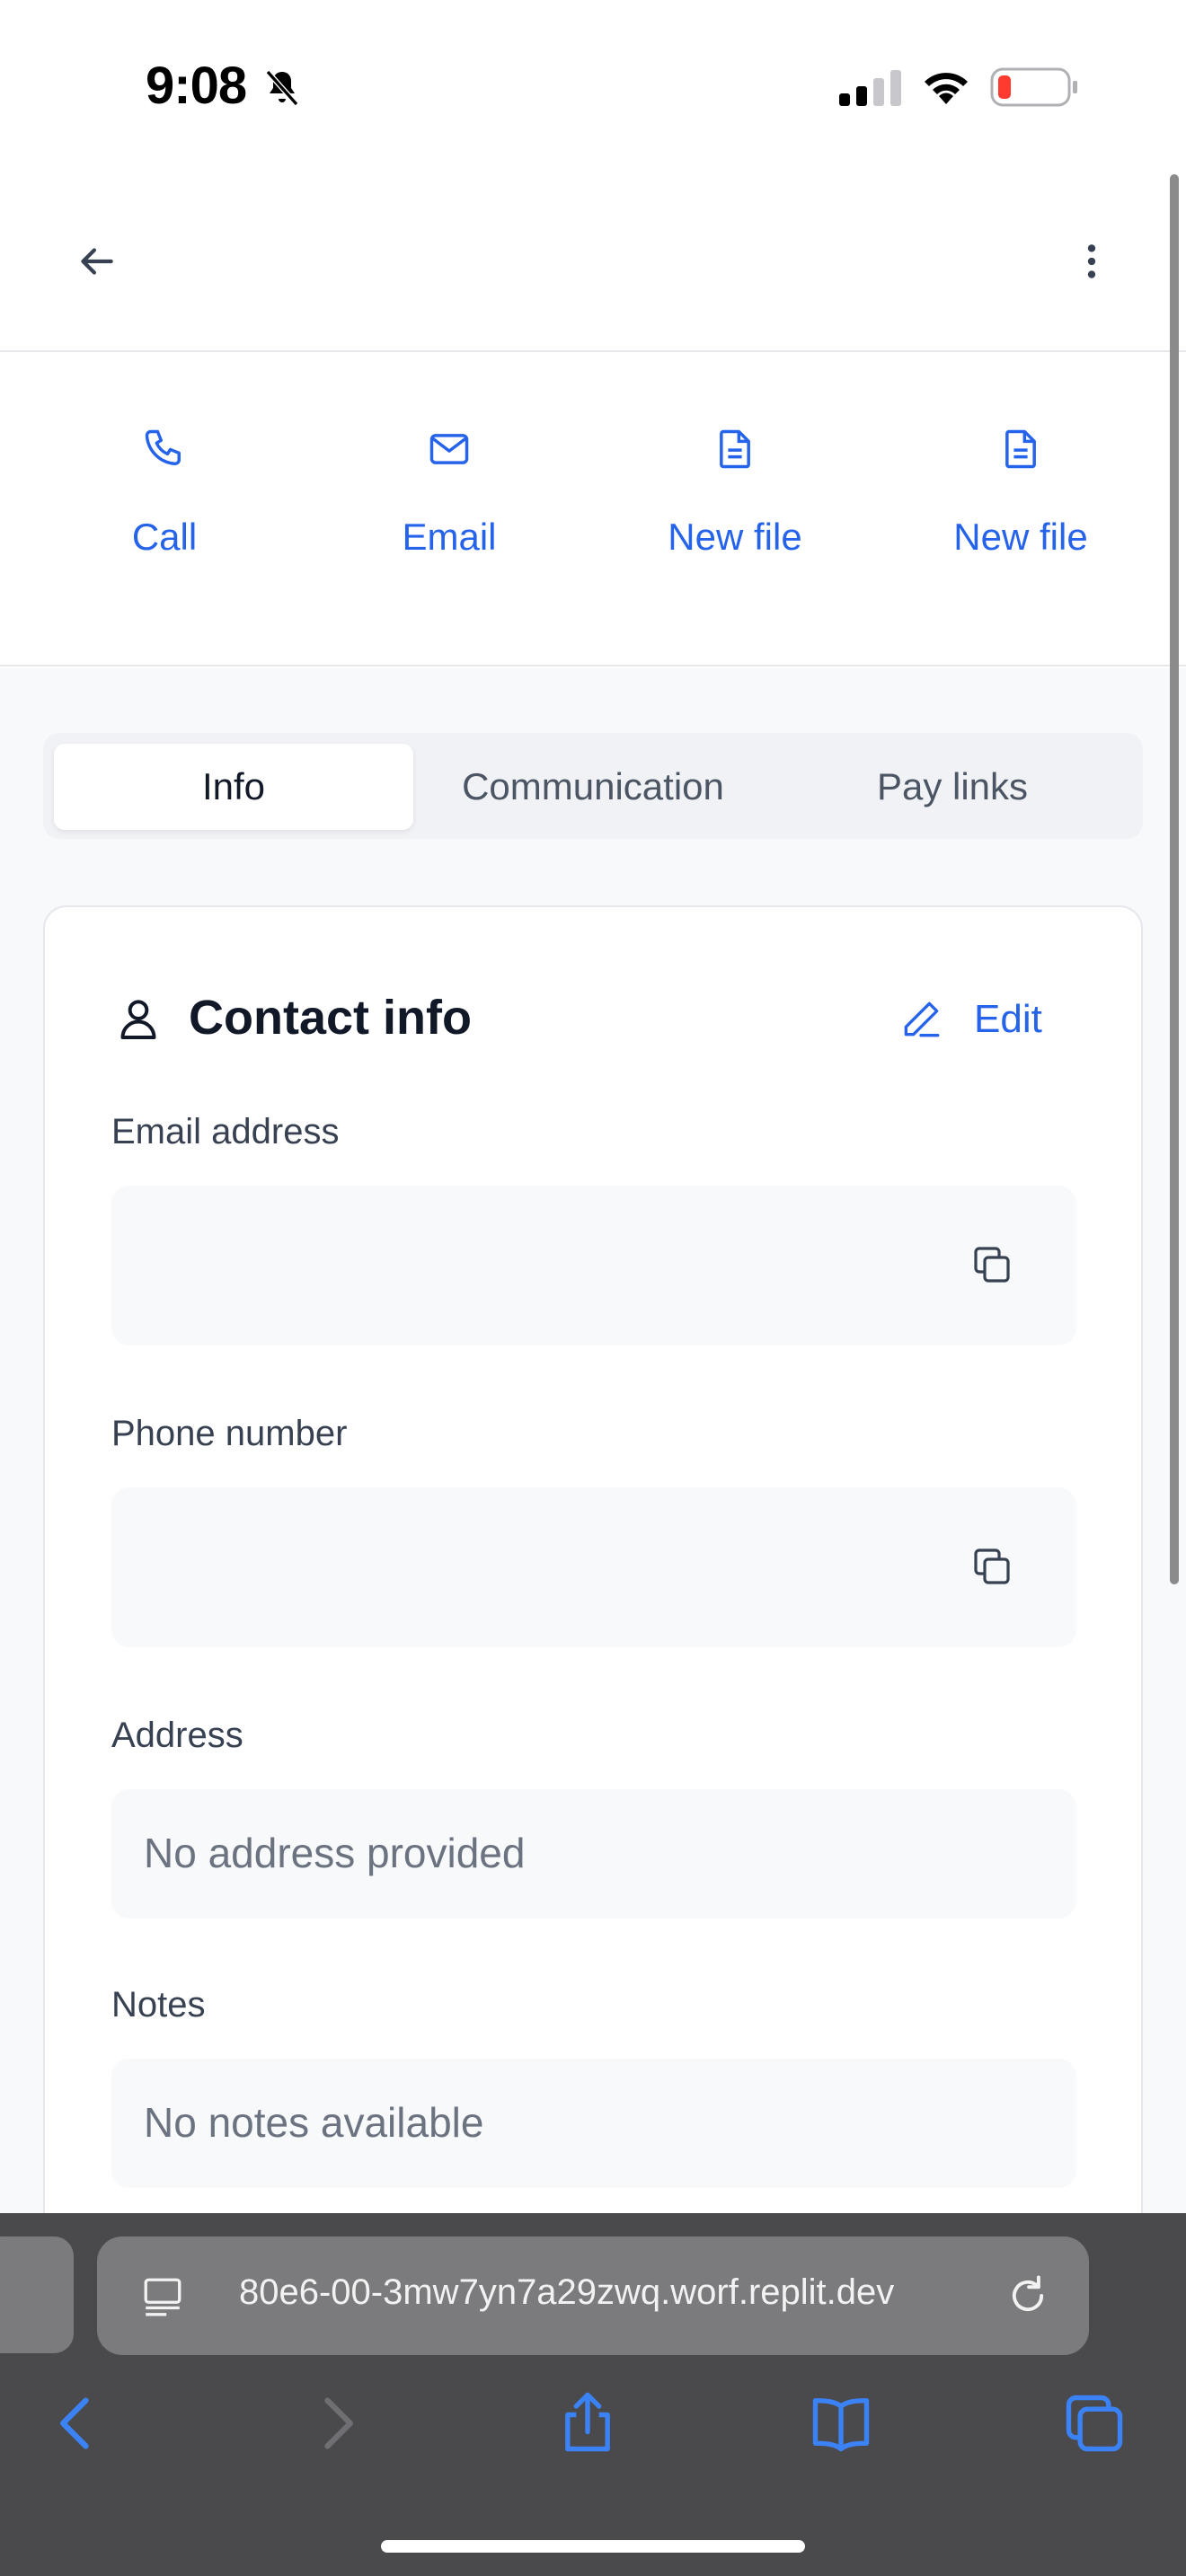  What do you see at coordinates (1020, 493) in the screenshot?
I see `new-file-button-2: New file` at bounding box center [1020, 493].